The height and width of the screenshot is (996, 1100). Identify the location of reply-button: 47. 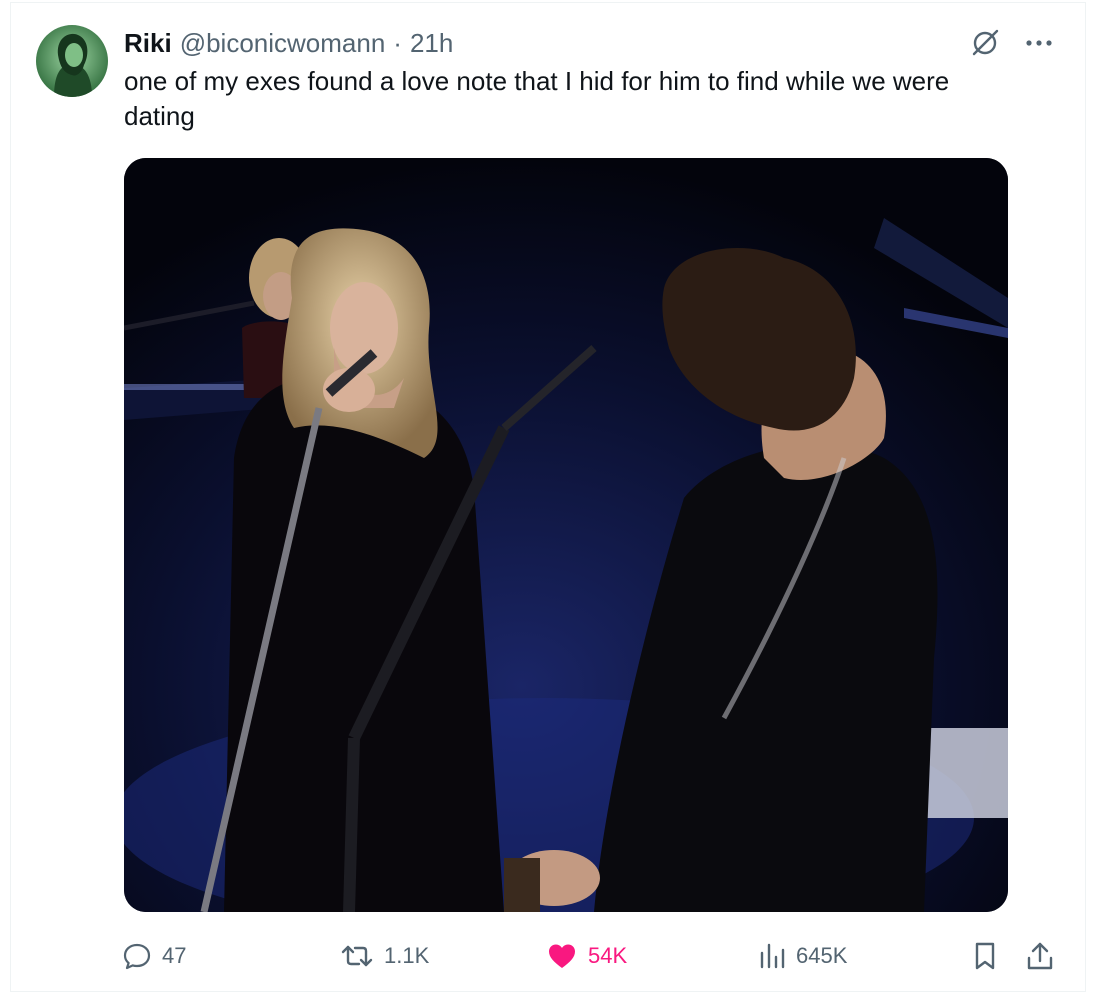
(154, 956).